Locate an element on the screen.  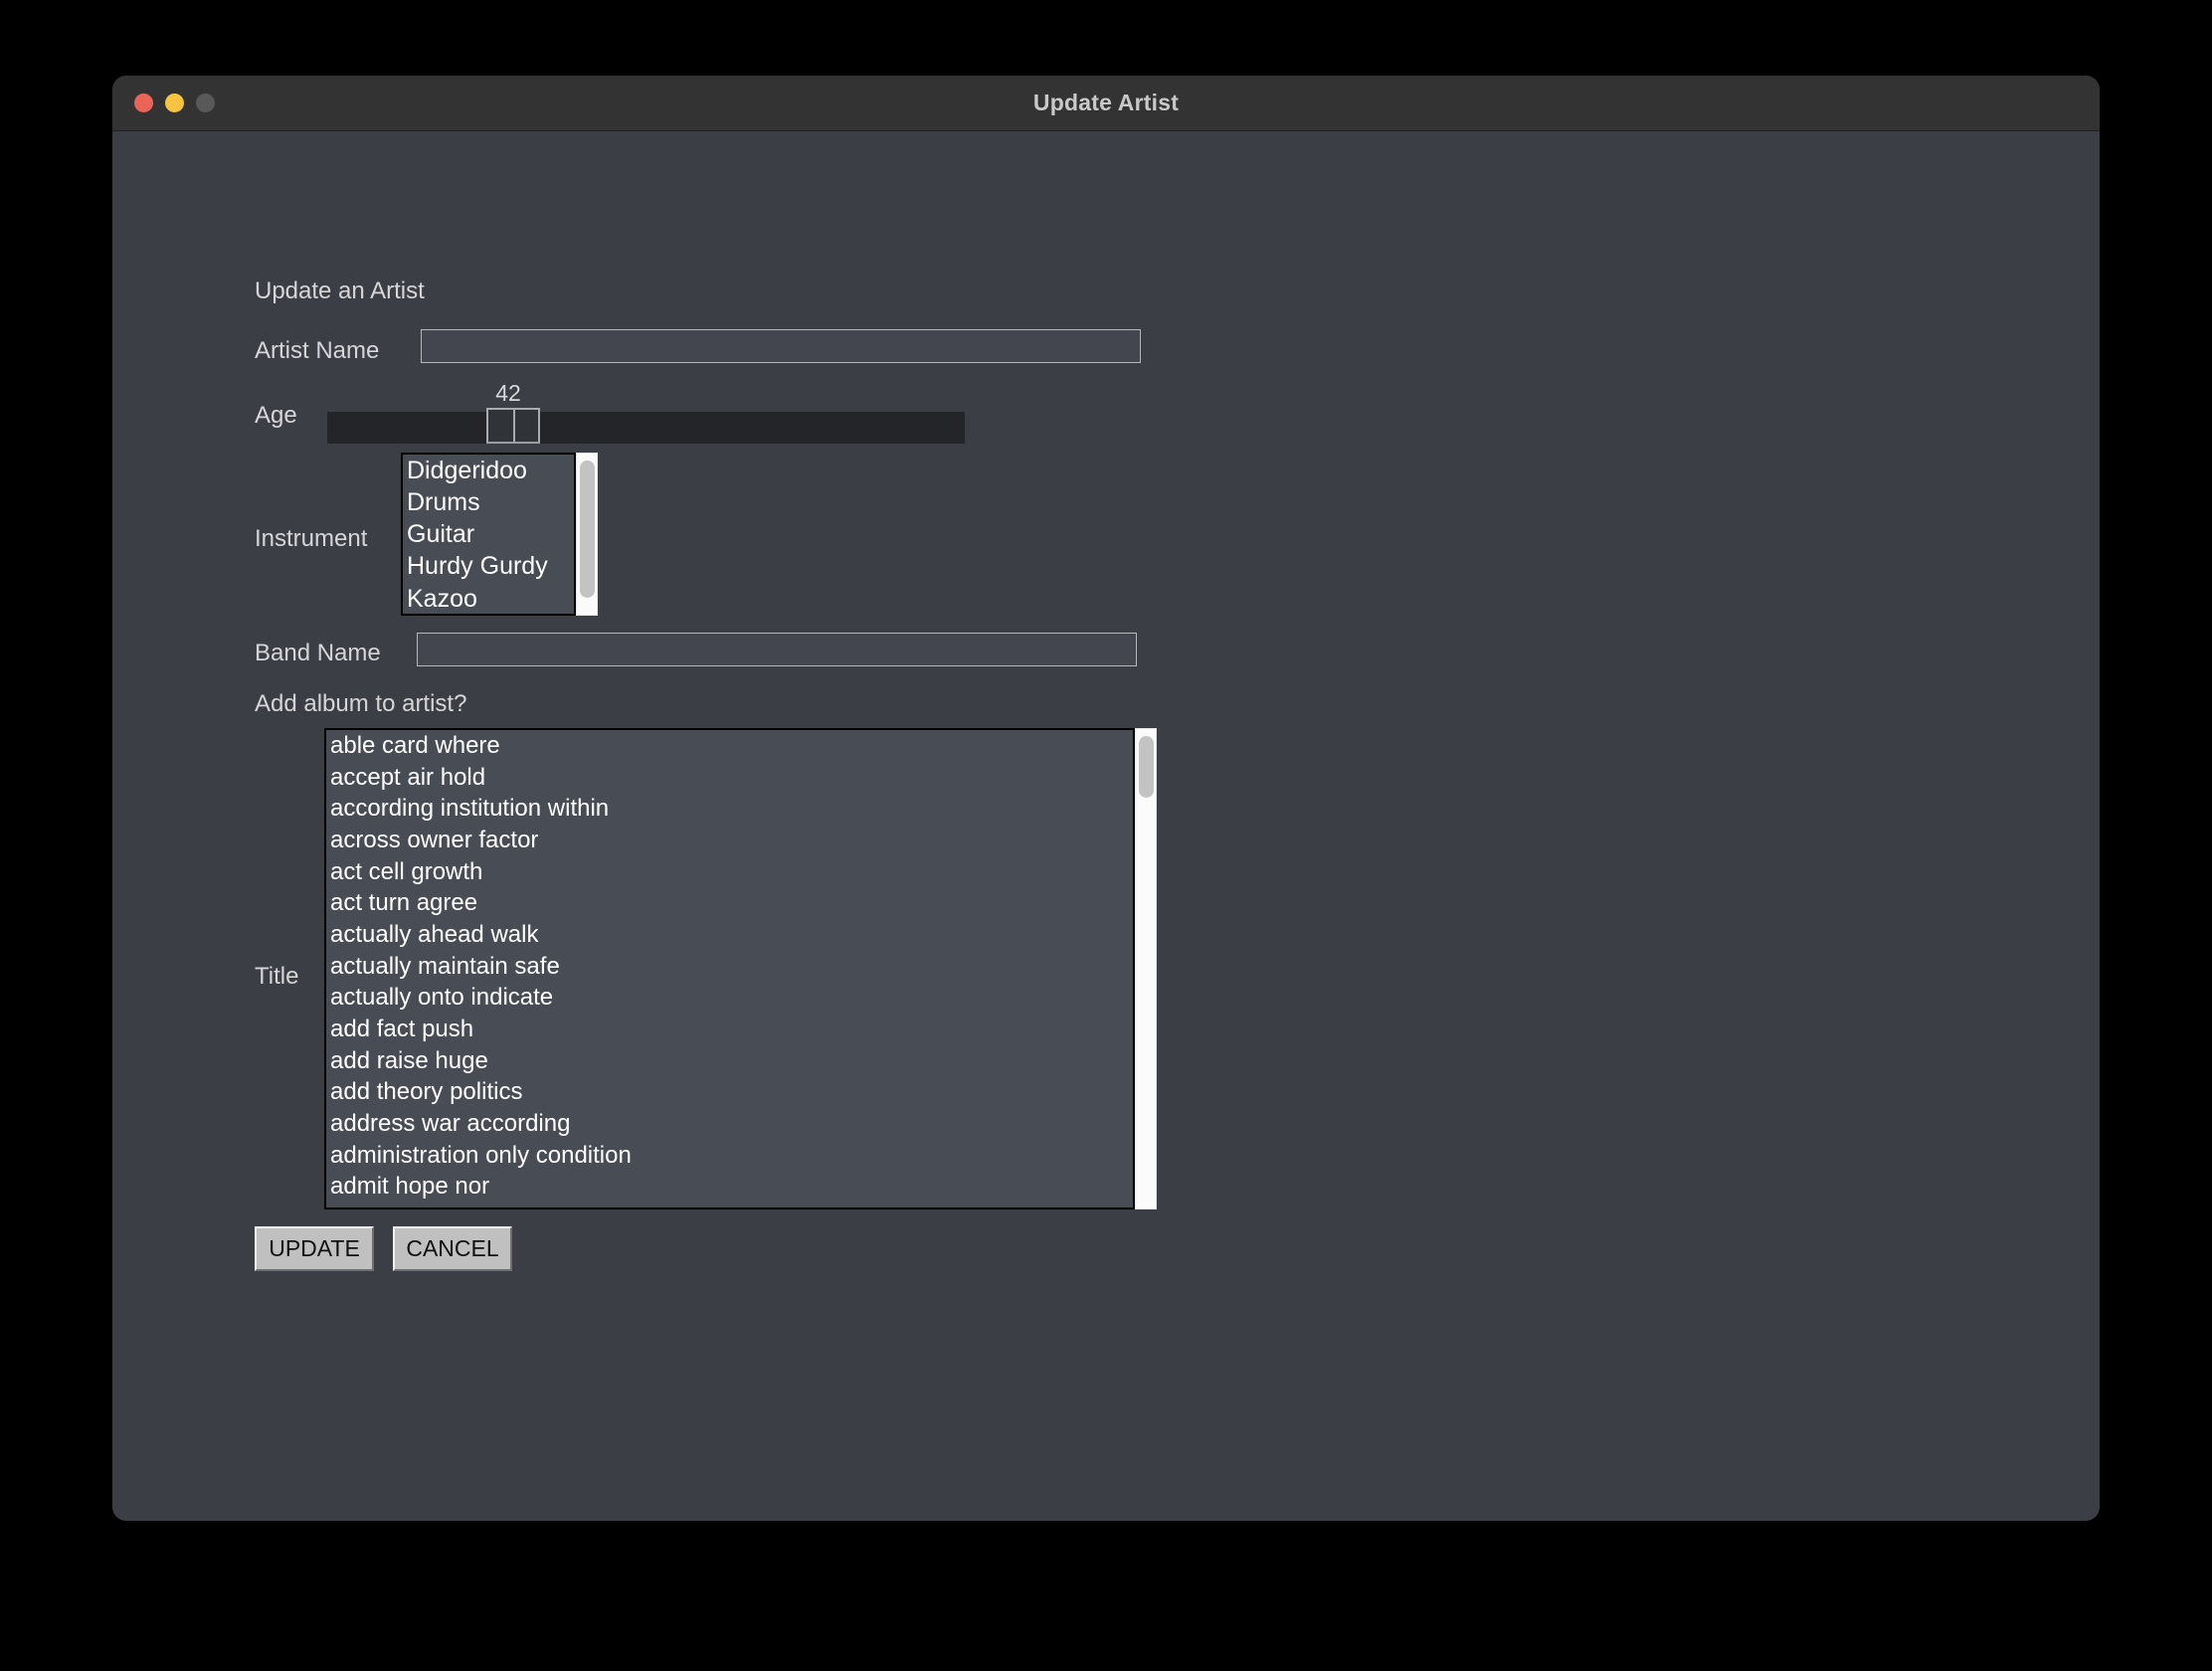
traffic-light-group is located at coordinates (174, 102).